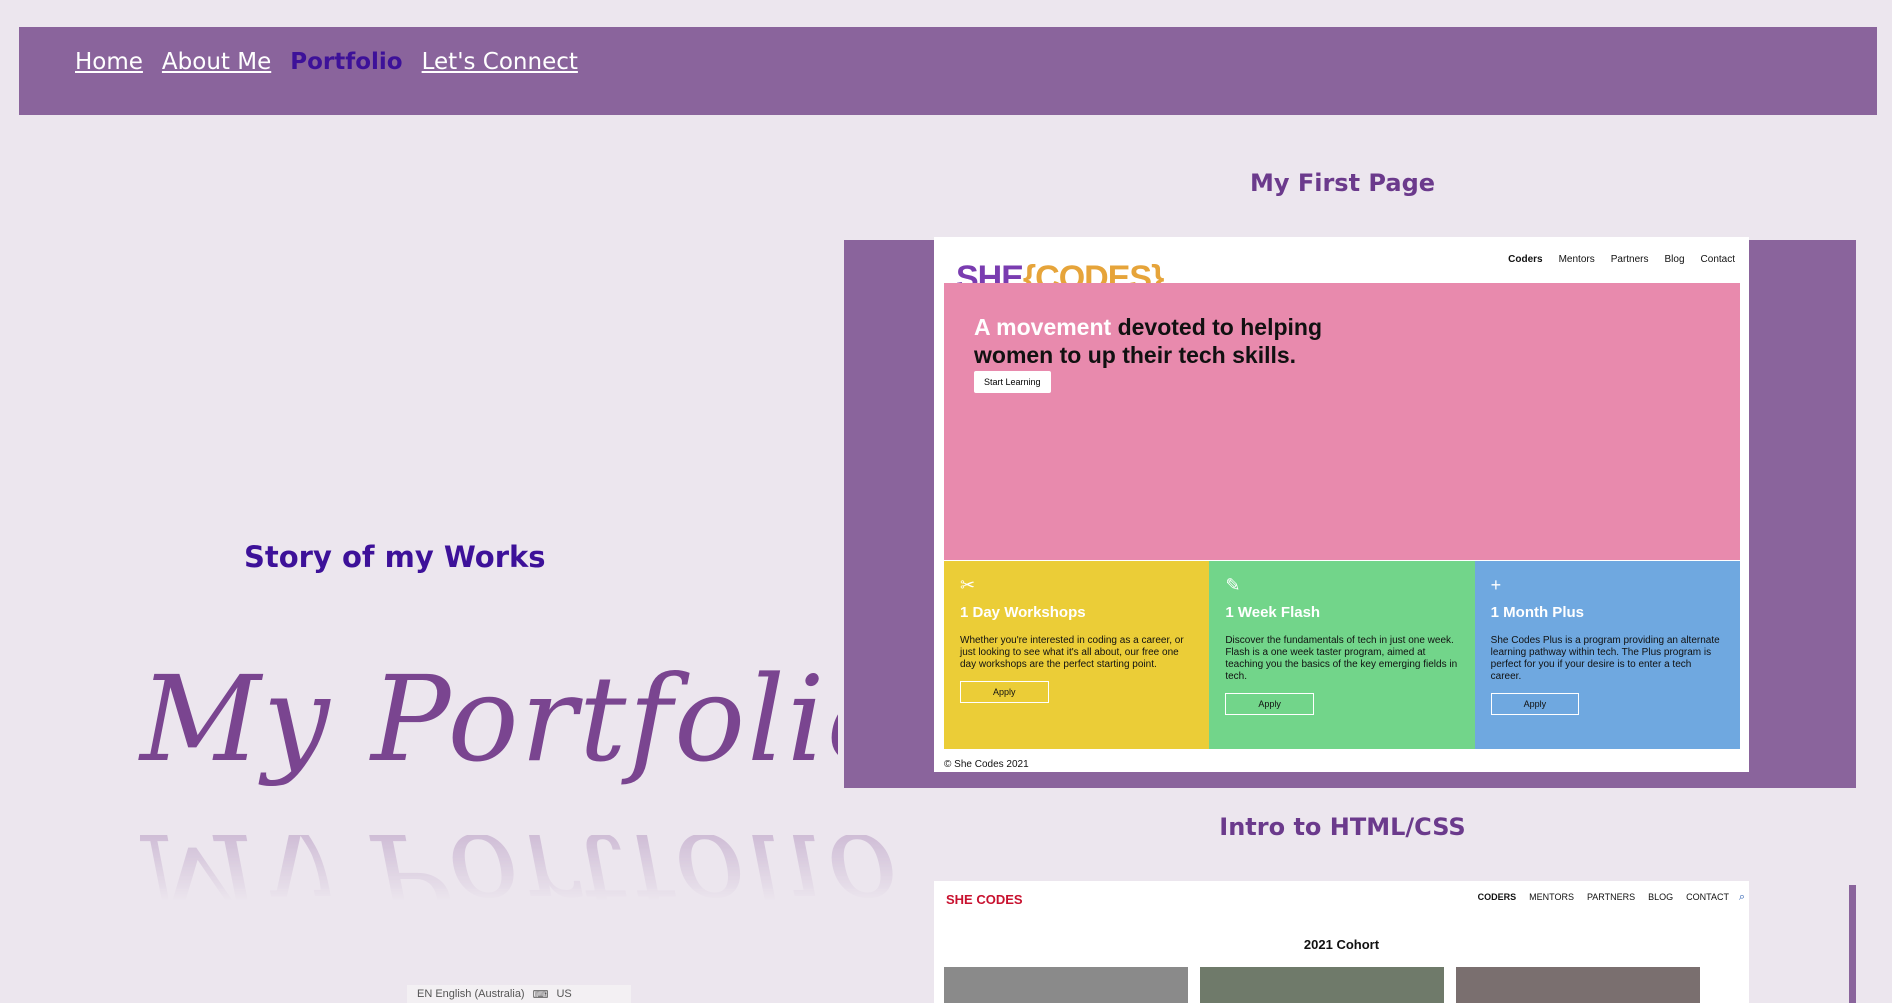  What do you see at coordinates (109, 62) in the screenshot?
I see `nav-link-home: Home` at bounding box center [109, 62].